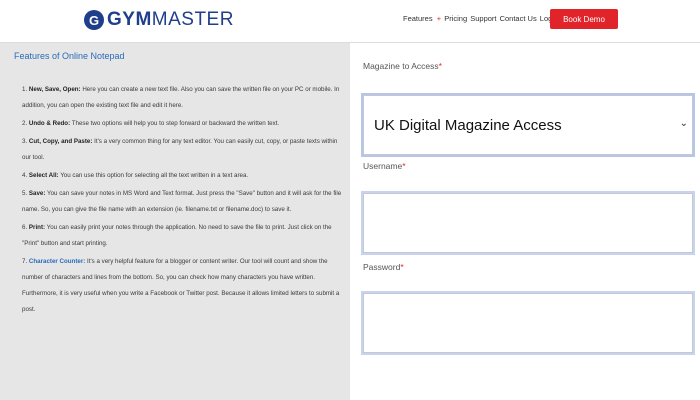  Describe the element at coordinates (25, 193) in the screenshot. I see `feature-number: 5.` at that location.